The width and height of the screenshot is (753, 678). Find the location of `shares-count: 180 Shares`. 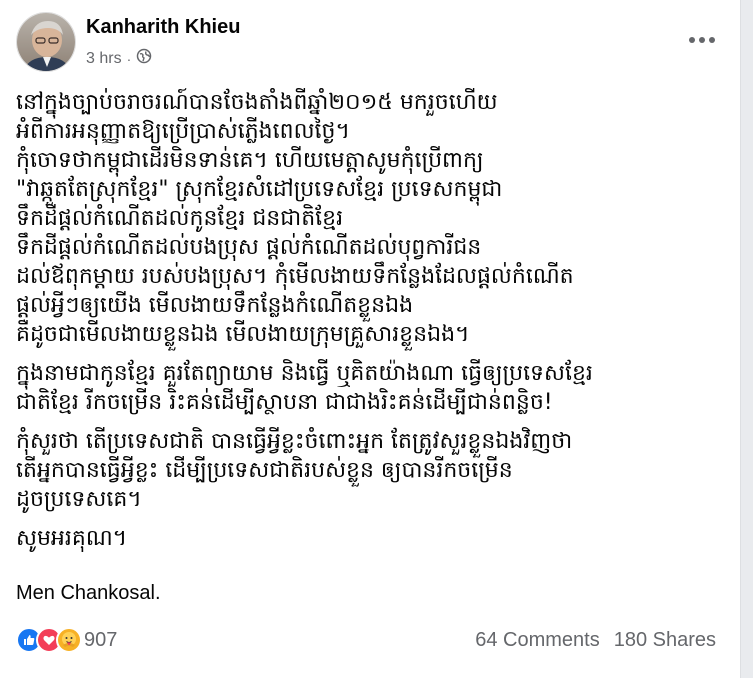

shares-count: 180 Shares is located at coordinates (665, 640).